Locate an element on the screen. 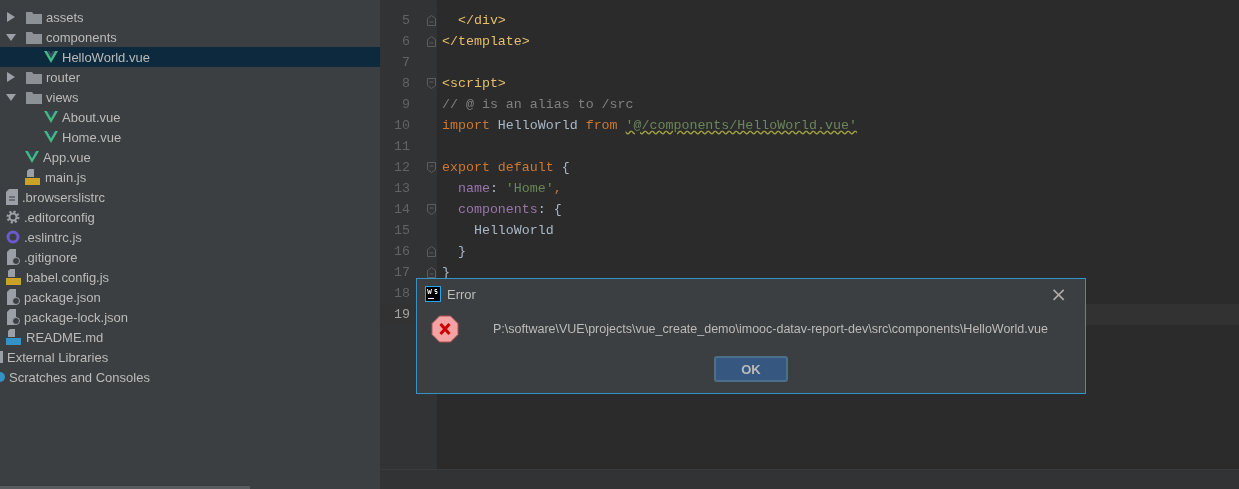 The image size is (1239, 489). code-line: components: { is located at coordinates (509, 209).